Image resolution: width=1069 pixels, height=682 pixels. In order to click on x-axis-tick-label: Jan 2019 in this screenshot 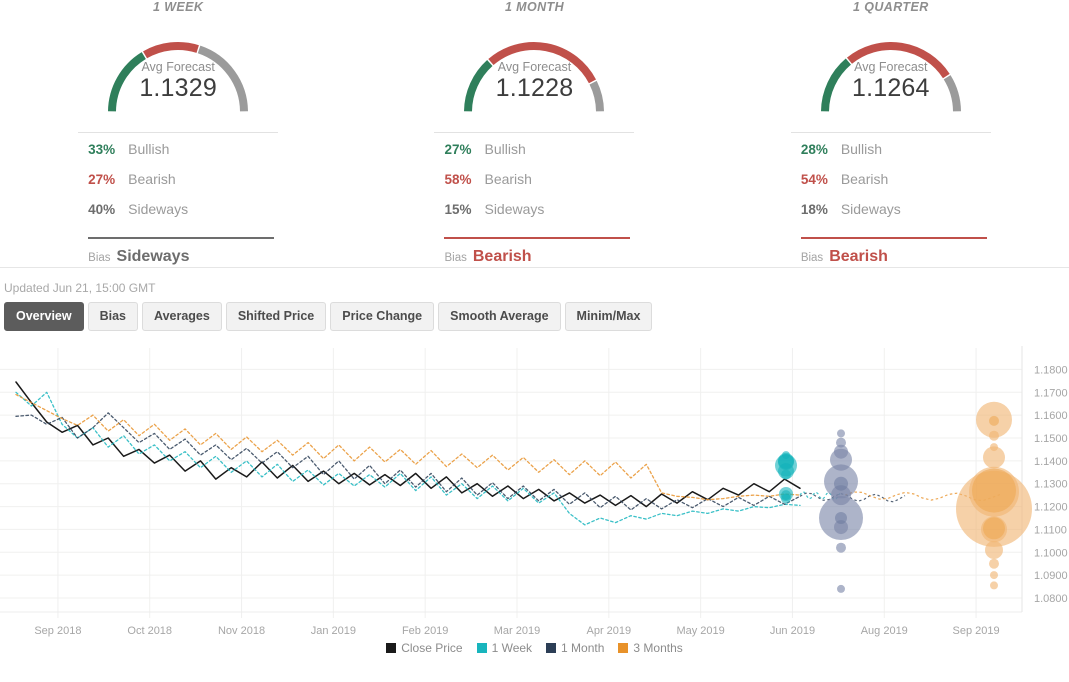, I will do `click(333, 631)`.